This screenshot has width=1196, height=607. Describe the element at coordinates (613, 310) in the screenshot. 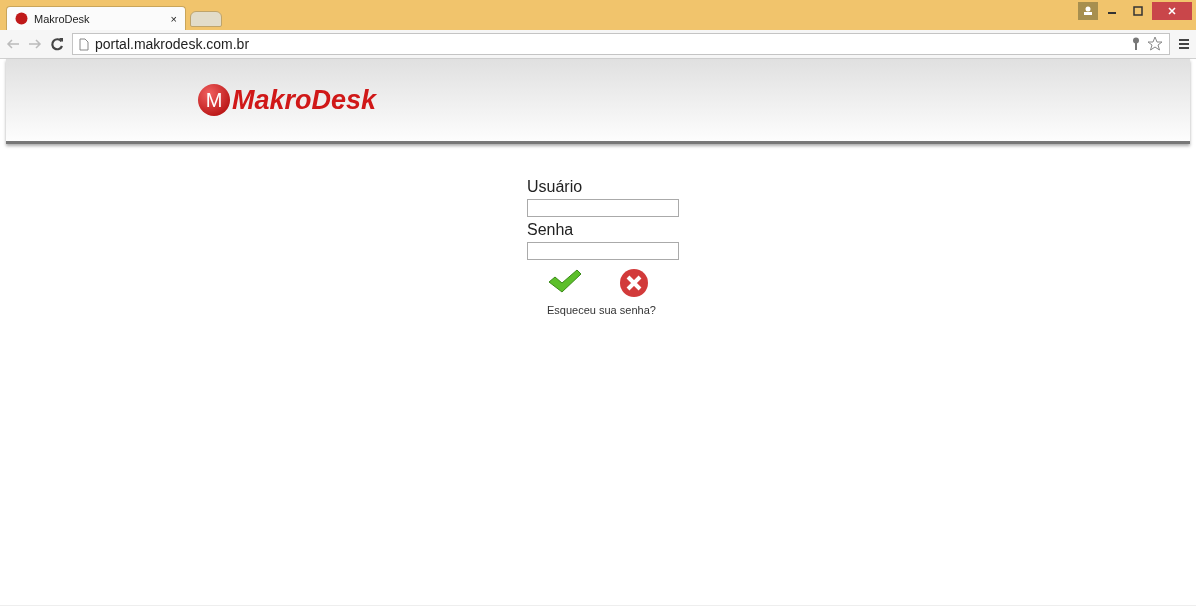

I see `forgot-password-link: Esqueceu sua senha?` at that location.